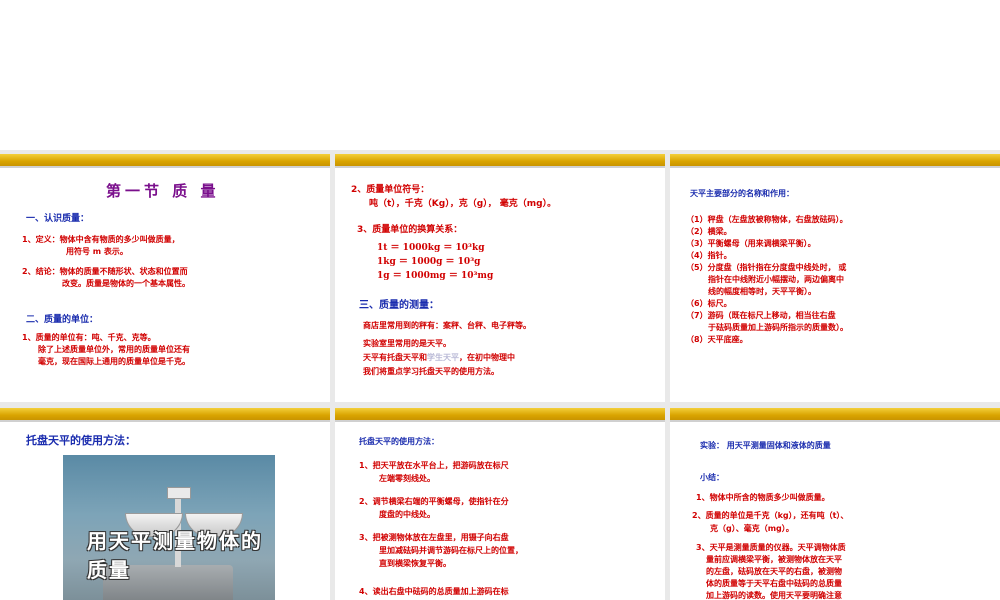 The height and width of the screenshot is (600, 1000). Describe the element at coordinates (97, 251) in the screenshot. I see `text-line: 用符号 m 表示。` at that location.